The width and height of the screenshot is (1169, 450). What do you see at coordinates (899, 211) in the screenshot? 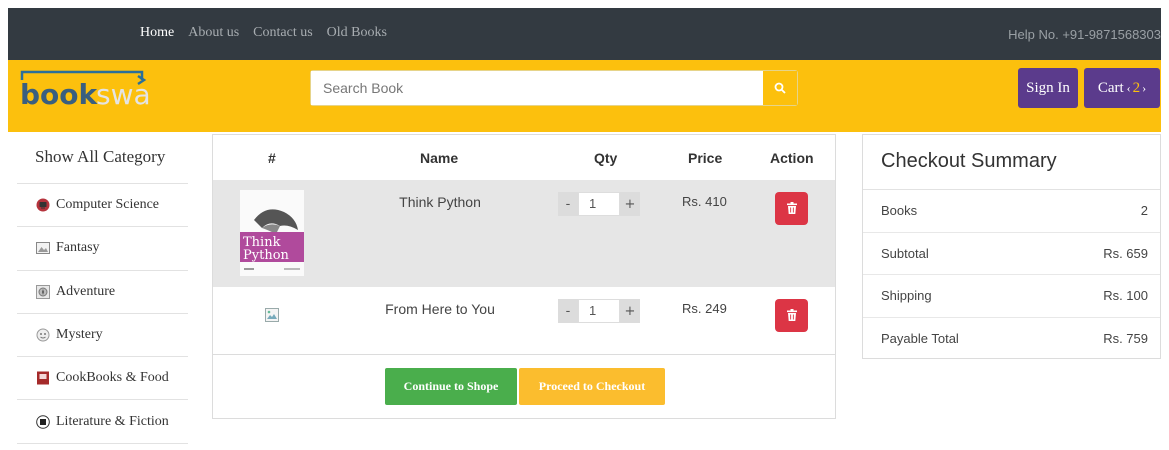
I see `summary-label: Books` at bounding box center [899, 211].